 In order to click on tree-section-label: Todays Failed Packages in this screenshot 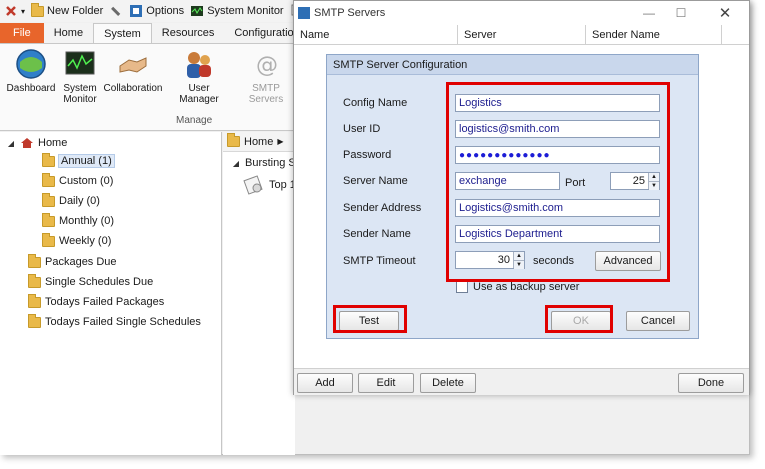, I will do `click(105, 302)`.